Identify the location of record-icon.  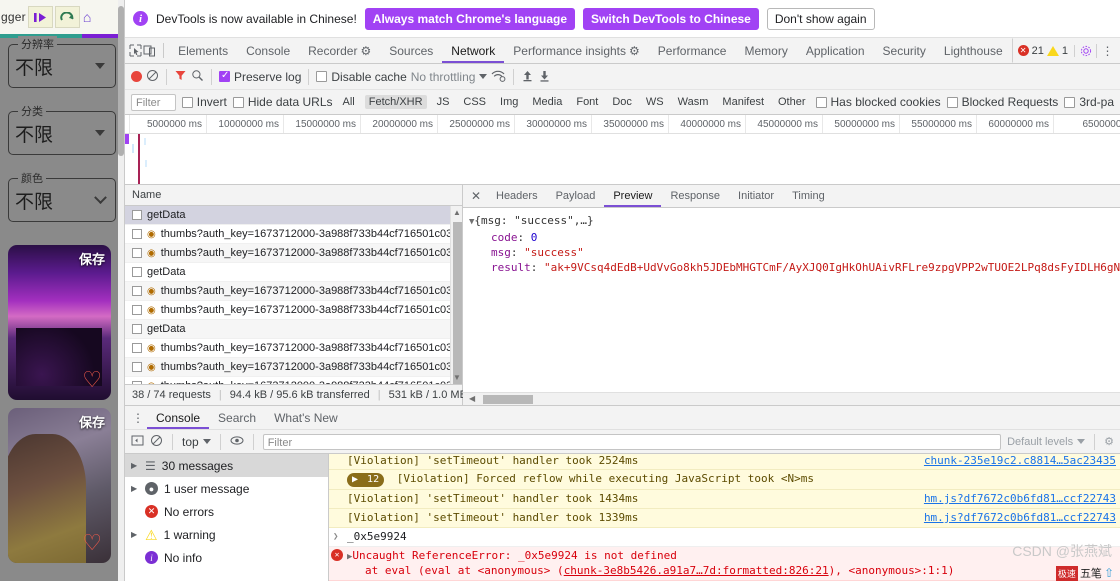
(136, 76).